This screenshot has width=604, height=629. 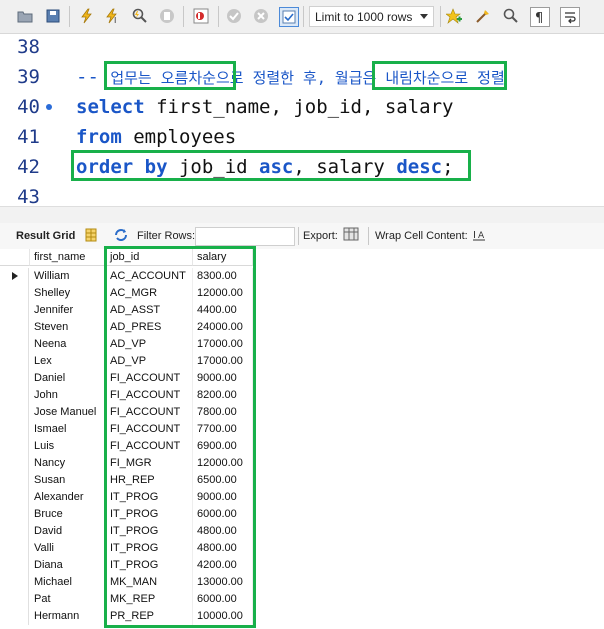 I want to click on find-icon, so click(x=511, y=16).